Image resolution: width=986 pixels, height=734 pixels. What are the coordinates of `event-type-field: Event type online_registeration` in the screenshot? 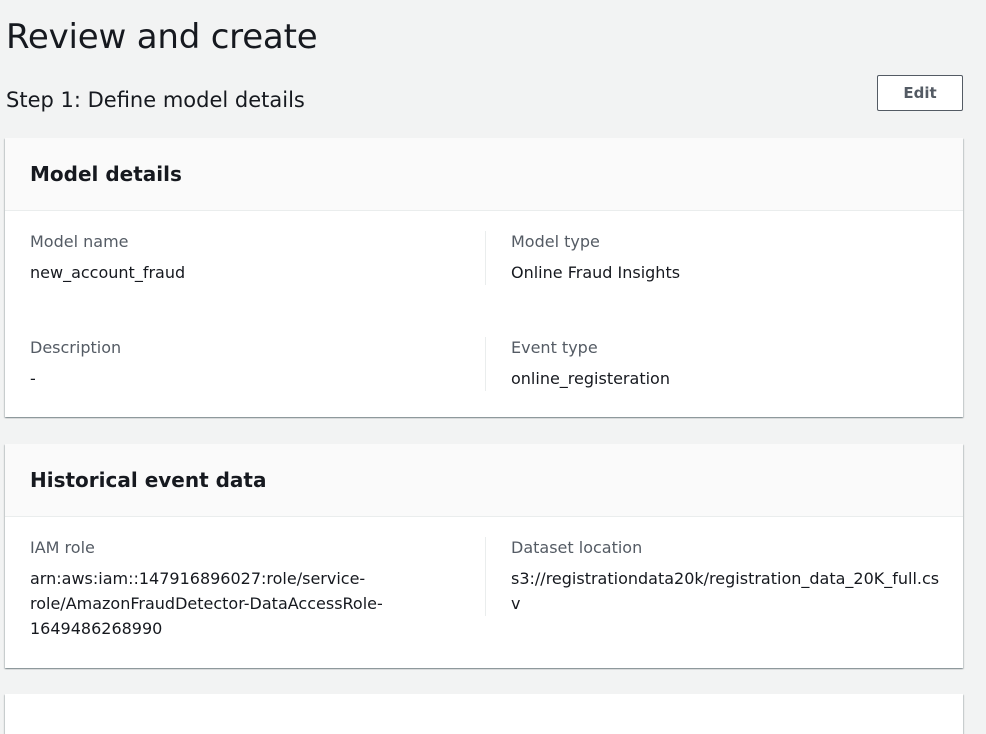 It's located at (713, 364).